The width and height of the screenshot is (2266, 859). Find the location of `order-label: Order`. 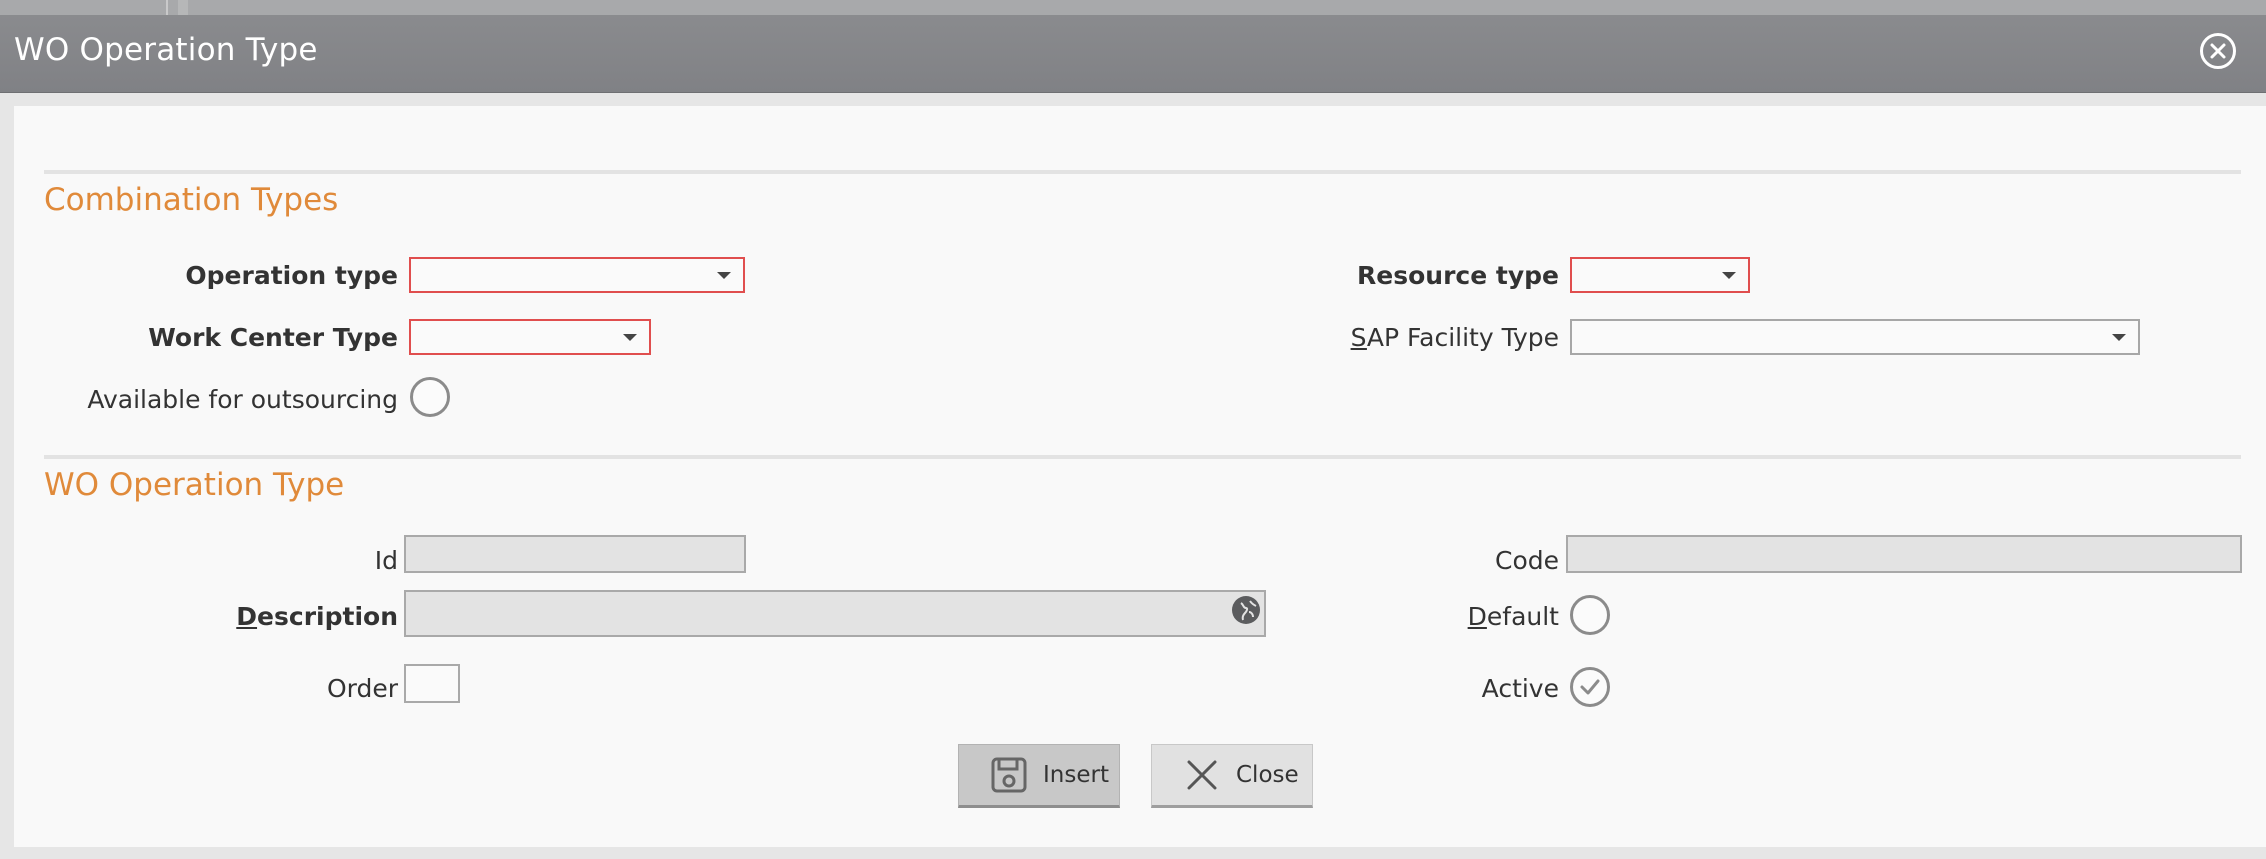

order-label: Order is located at coordinates (362, 688).